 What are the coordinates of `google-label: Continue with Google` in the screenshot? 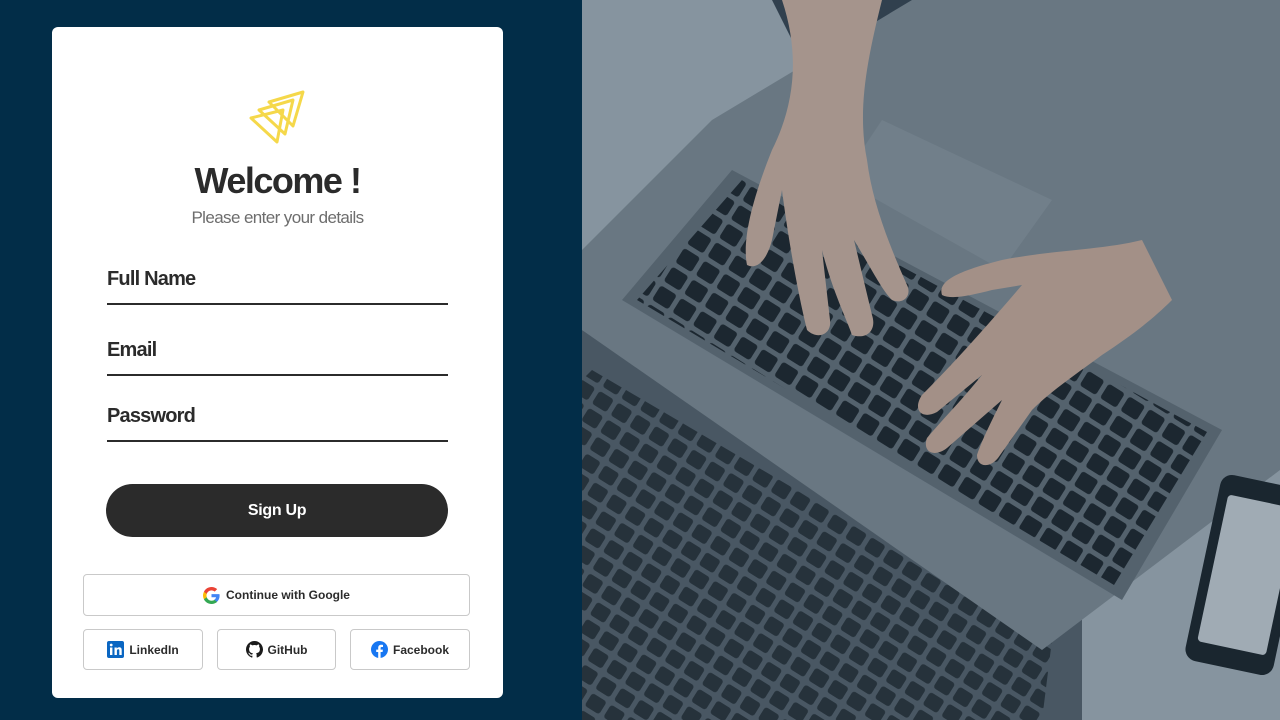 It's located at (288, 595).